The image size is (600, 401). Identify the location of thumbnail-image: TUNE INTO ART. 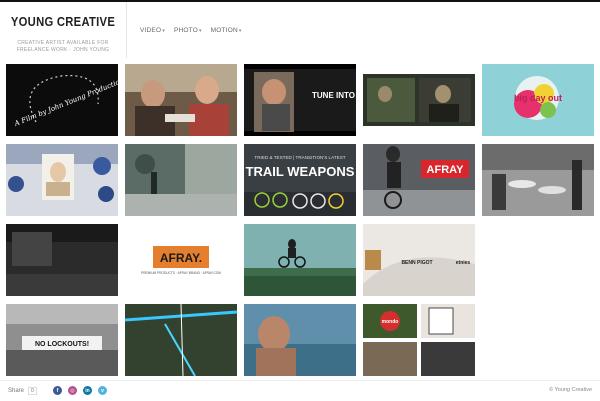
(300, 100).